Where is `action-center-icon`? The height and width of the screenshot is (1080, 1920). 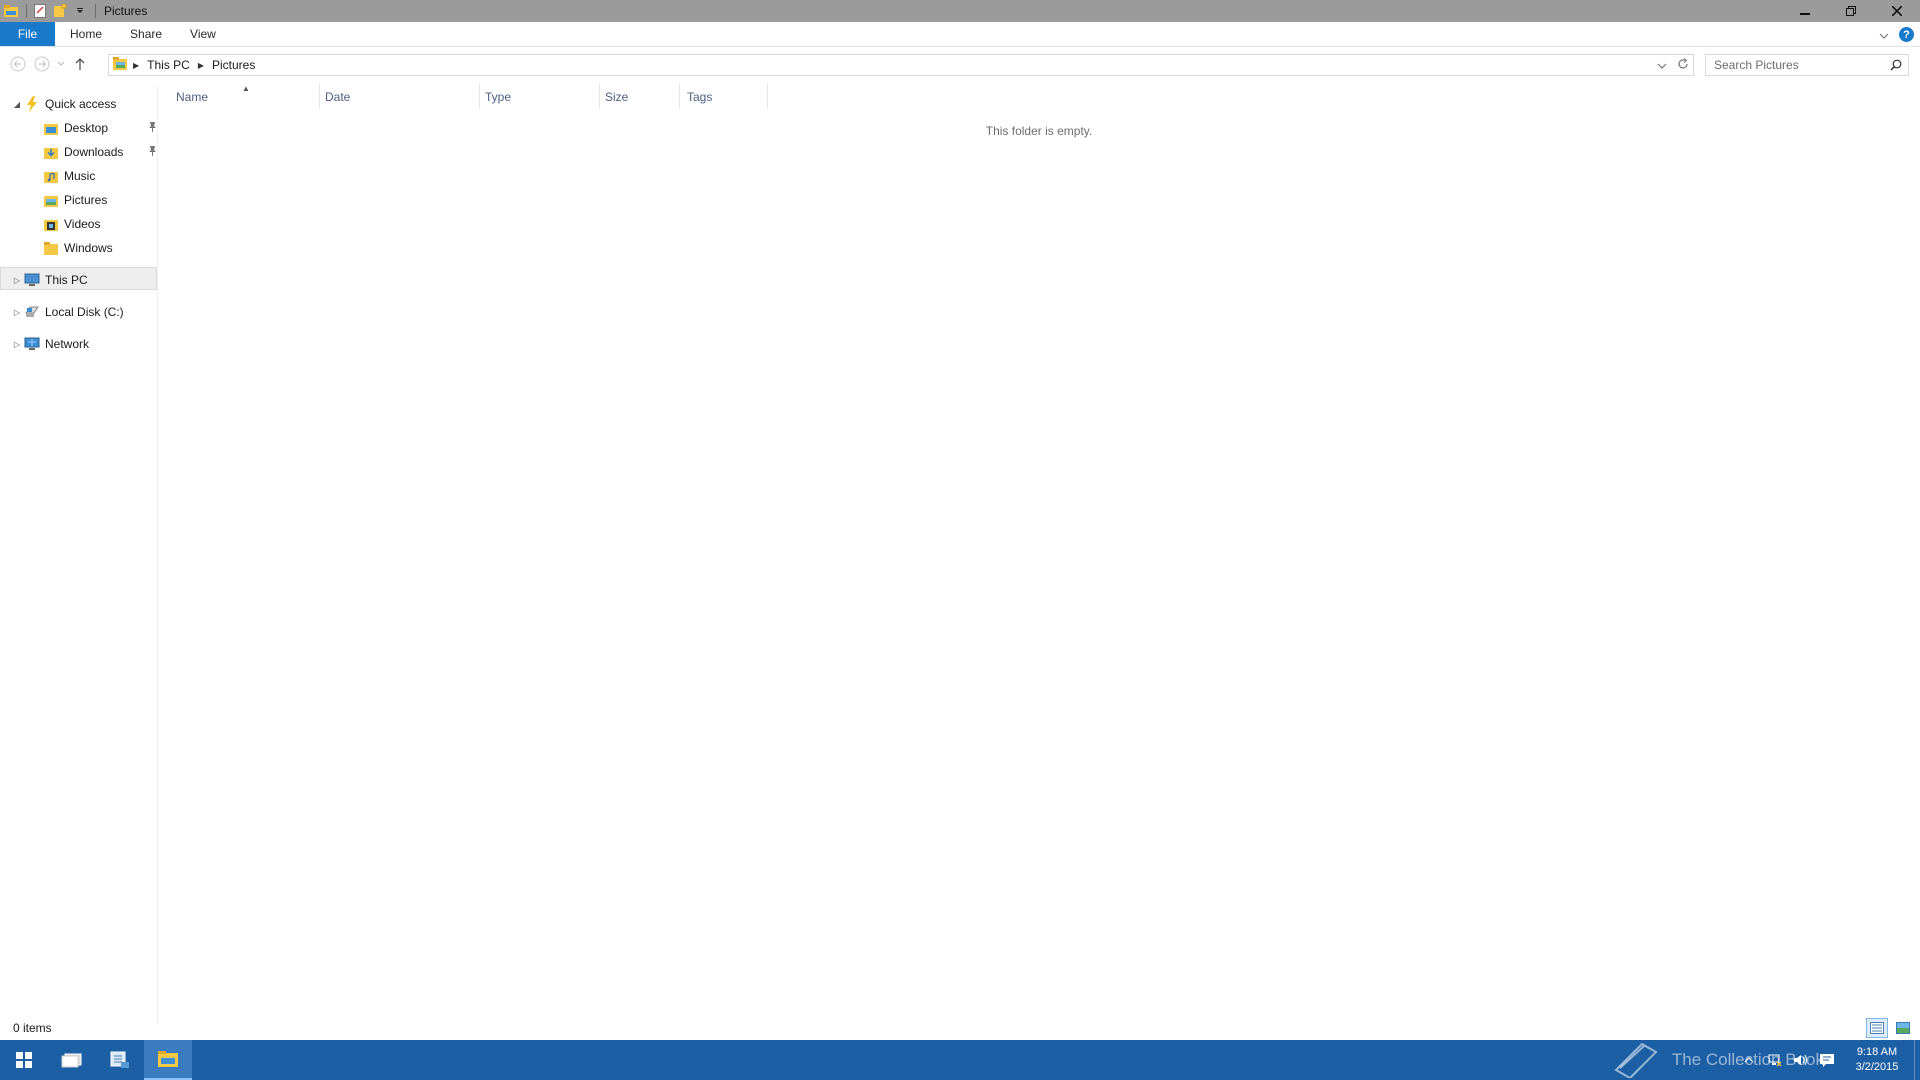
action-center-icon is located at coordinates (1827, 1060).